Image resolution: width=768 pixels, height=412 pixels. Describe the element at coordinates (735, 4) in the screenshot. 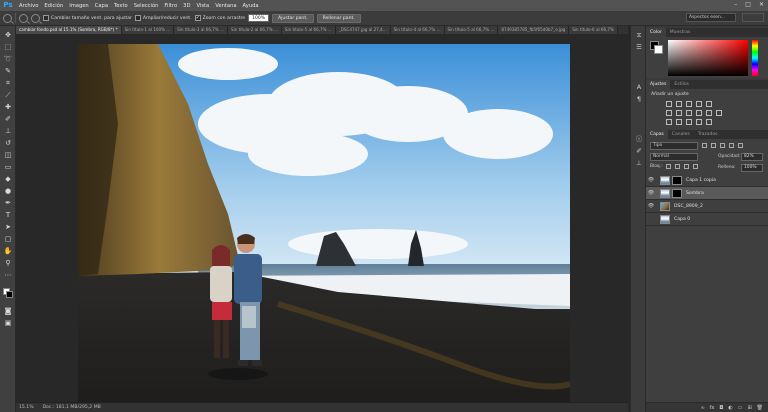

I see `minimize-button: –` at that location.